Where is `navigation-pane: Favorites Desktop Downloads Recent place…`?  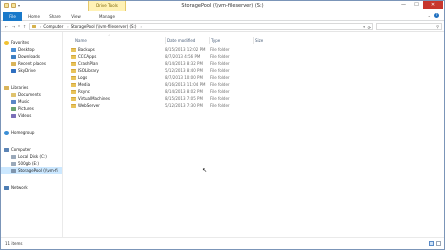
navigation-pane: Favorites Desktop Downloads Recent place… is located at coordinates (32, 134).